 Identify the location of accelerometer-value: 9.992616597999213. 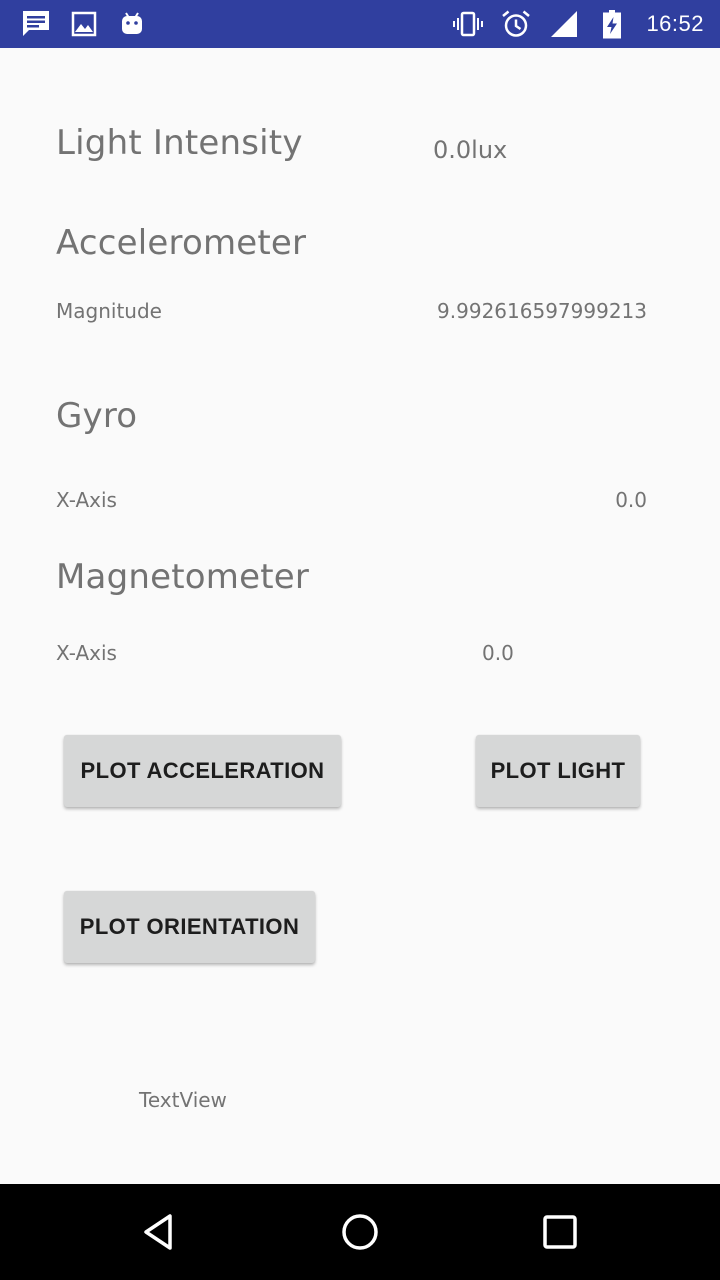
(542, 311).